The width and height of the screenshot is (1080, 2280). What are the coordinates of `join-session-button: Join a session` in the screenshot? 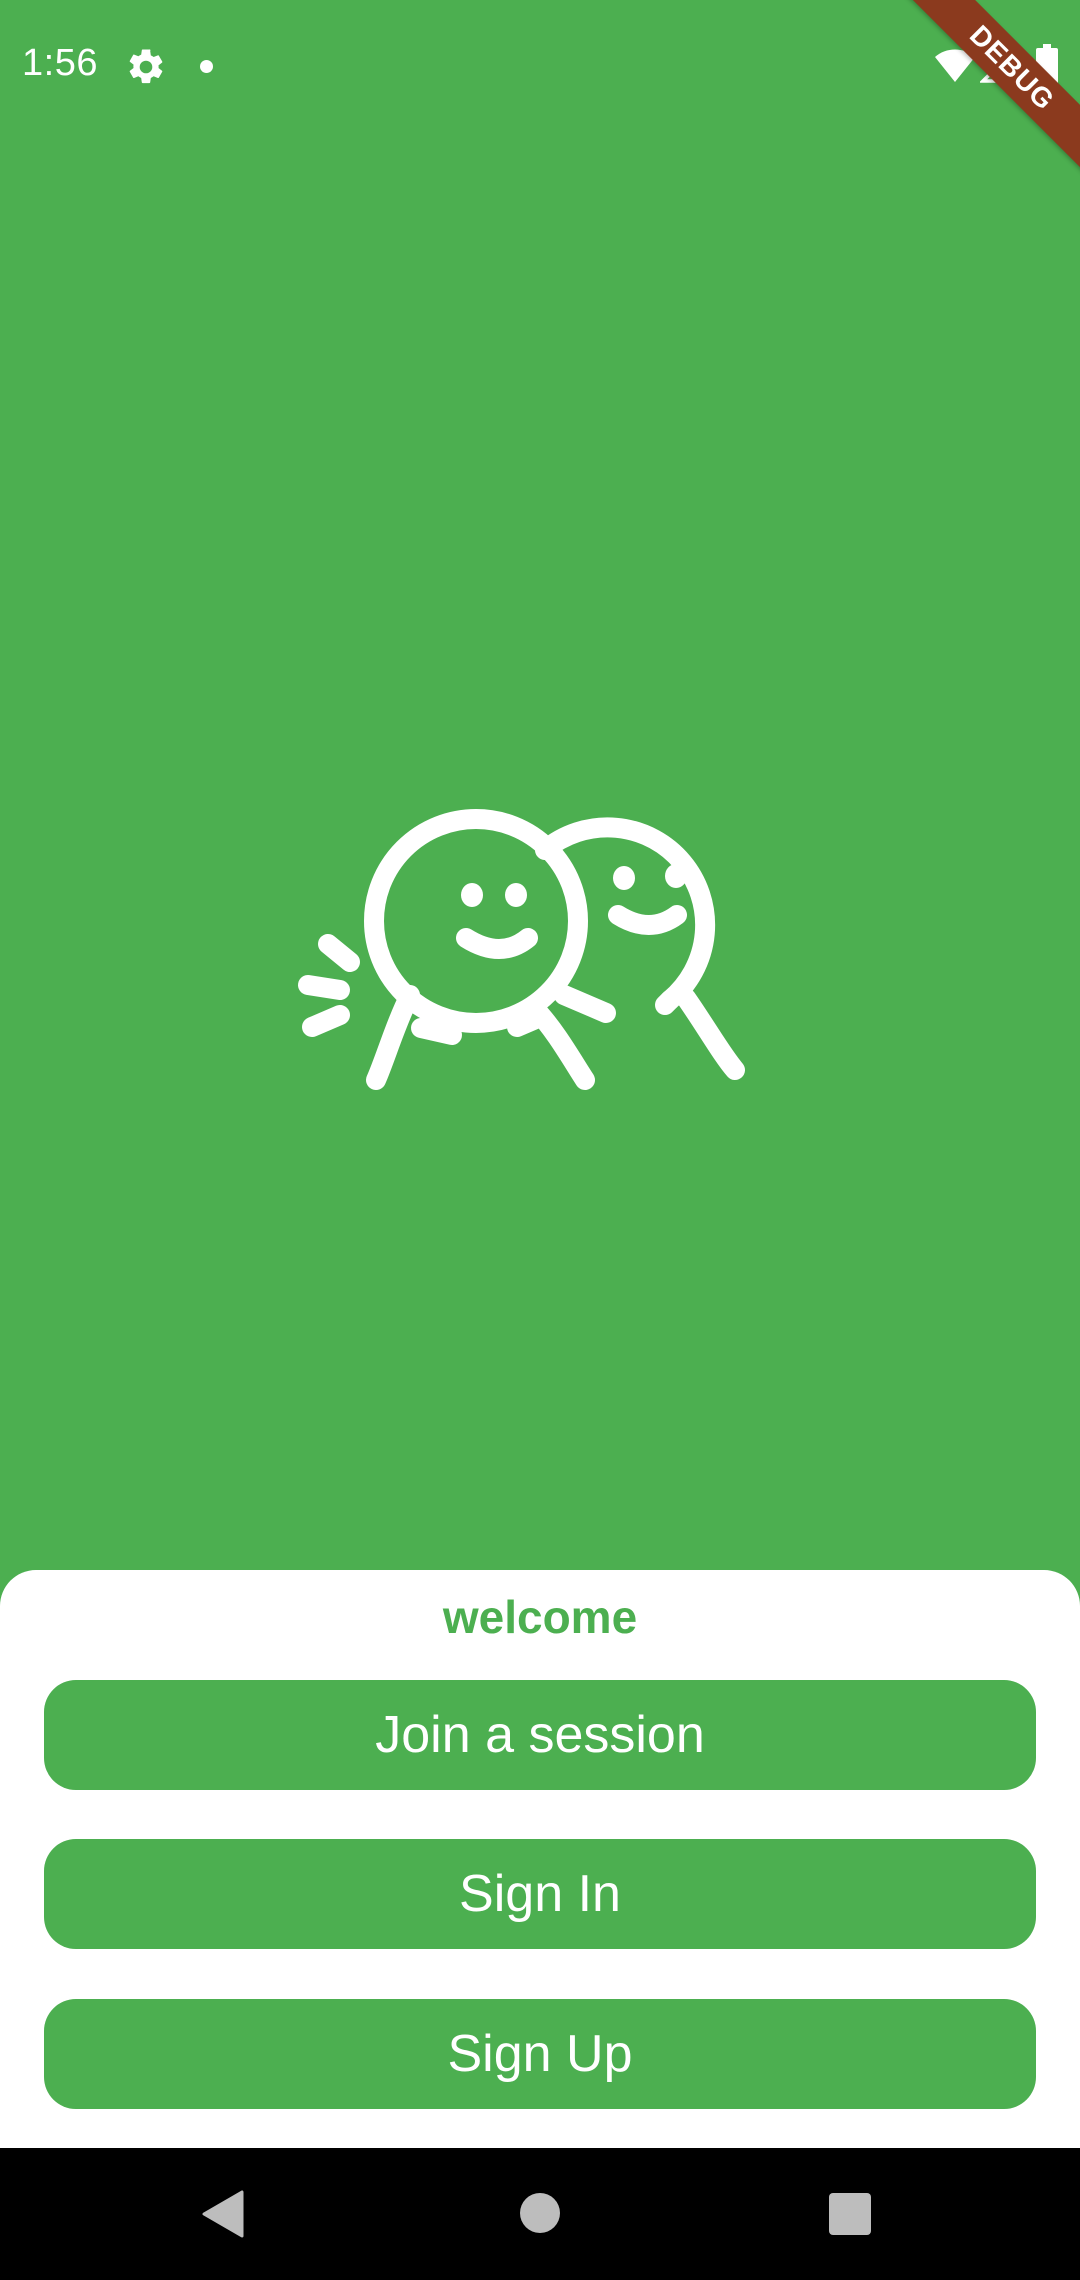 It's located at (540, 1735).